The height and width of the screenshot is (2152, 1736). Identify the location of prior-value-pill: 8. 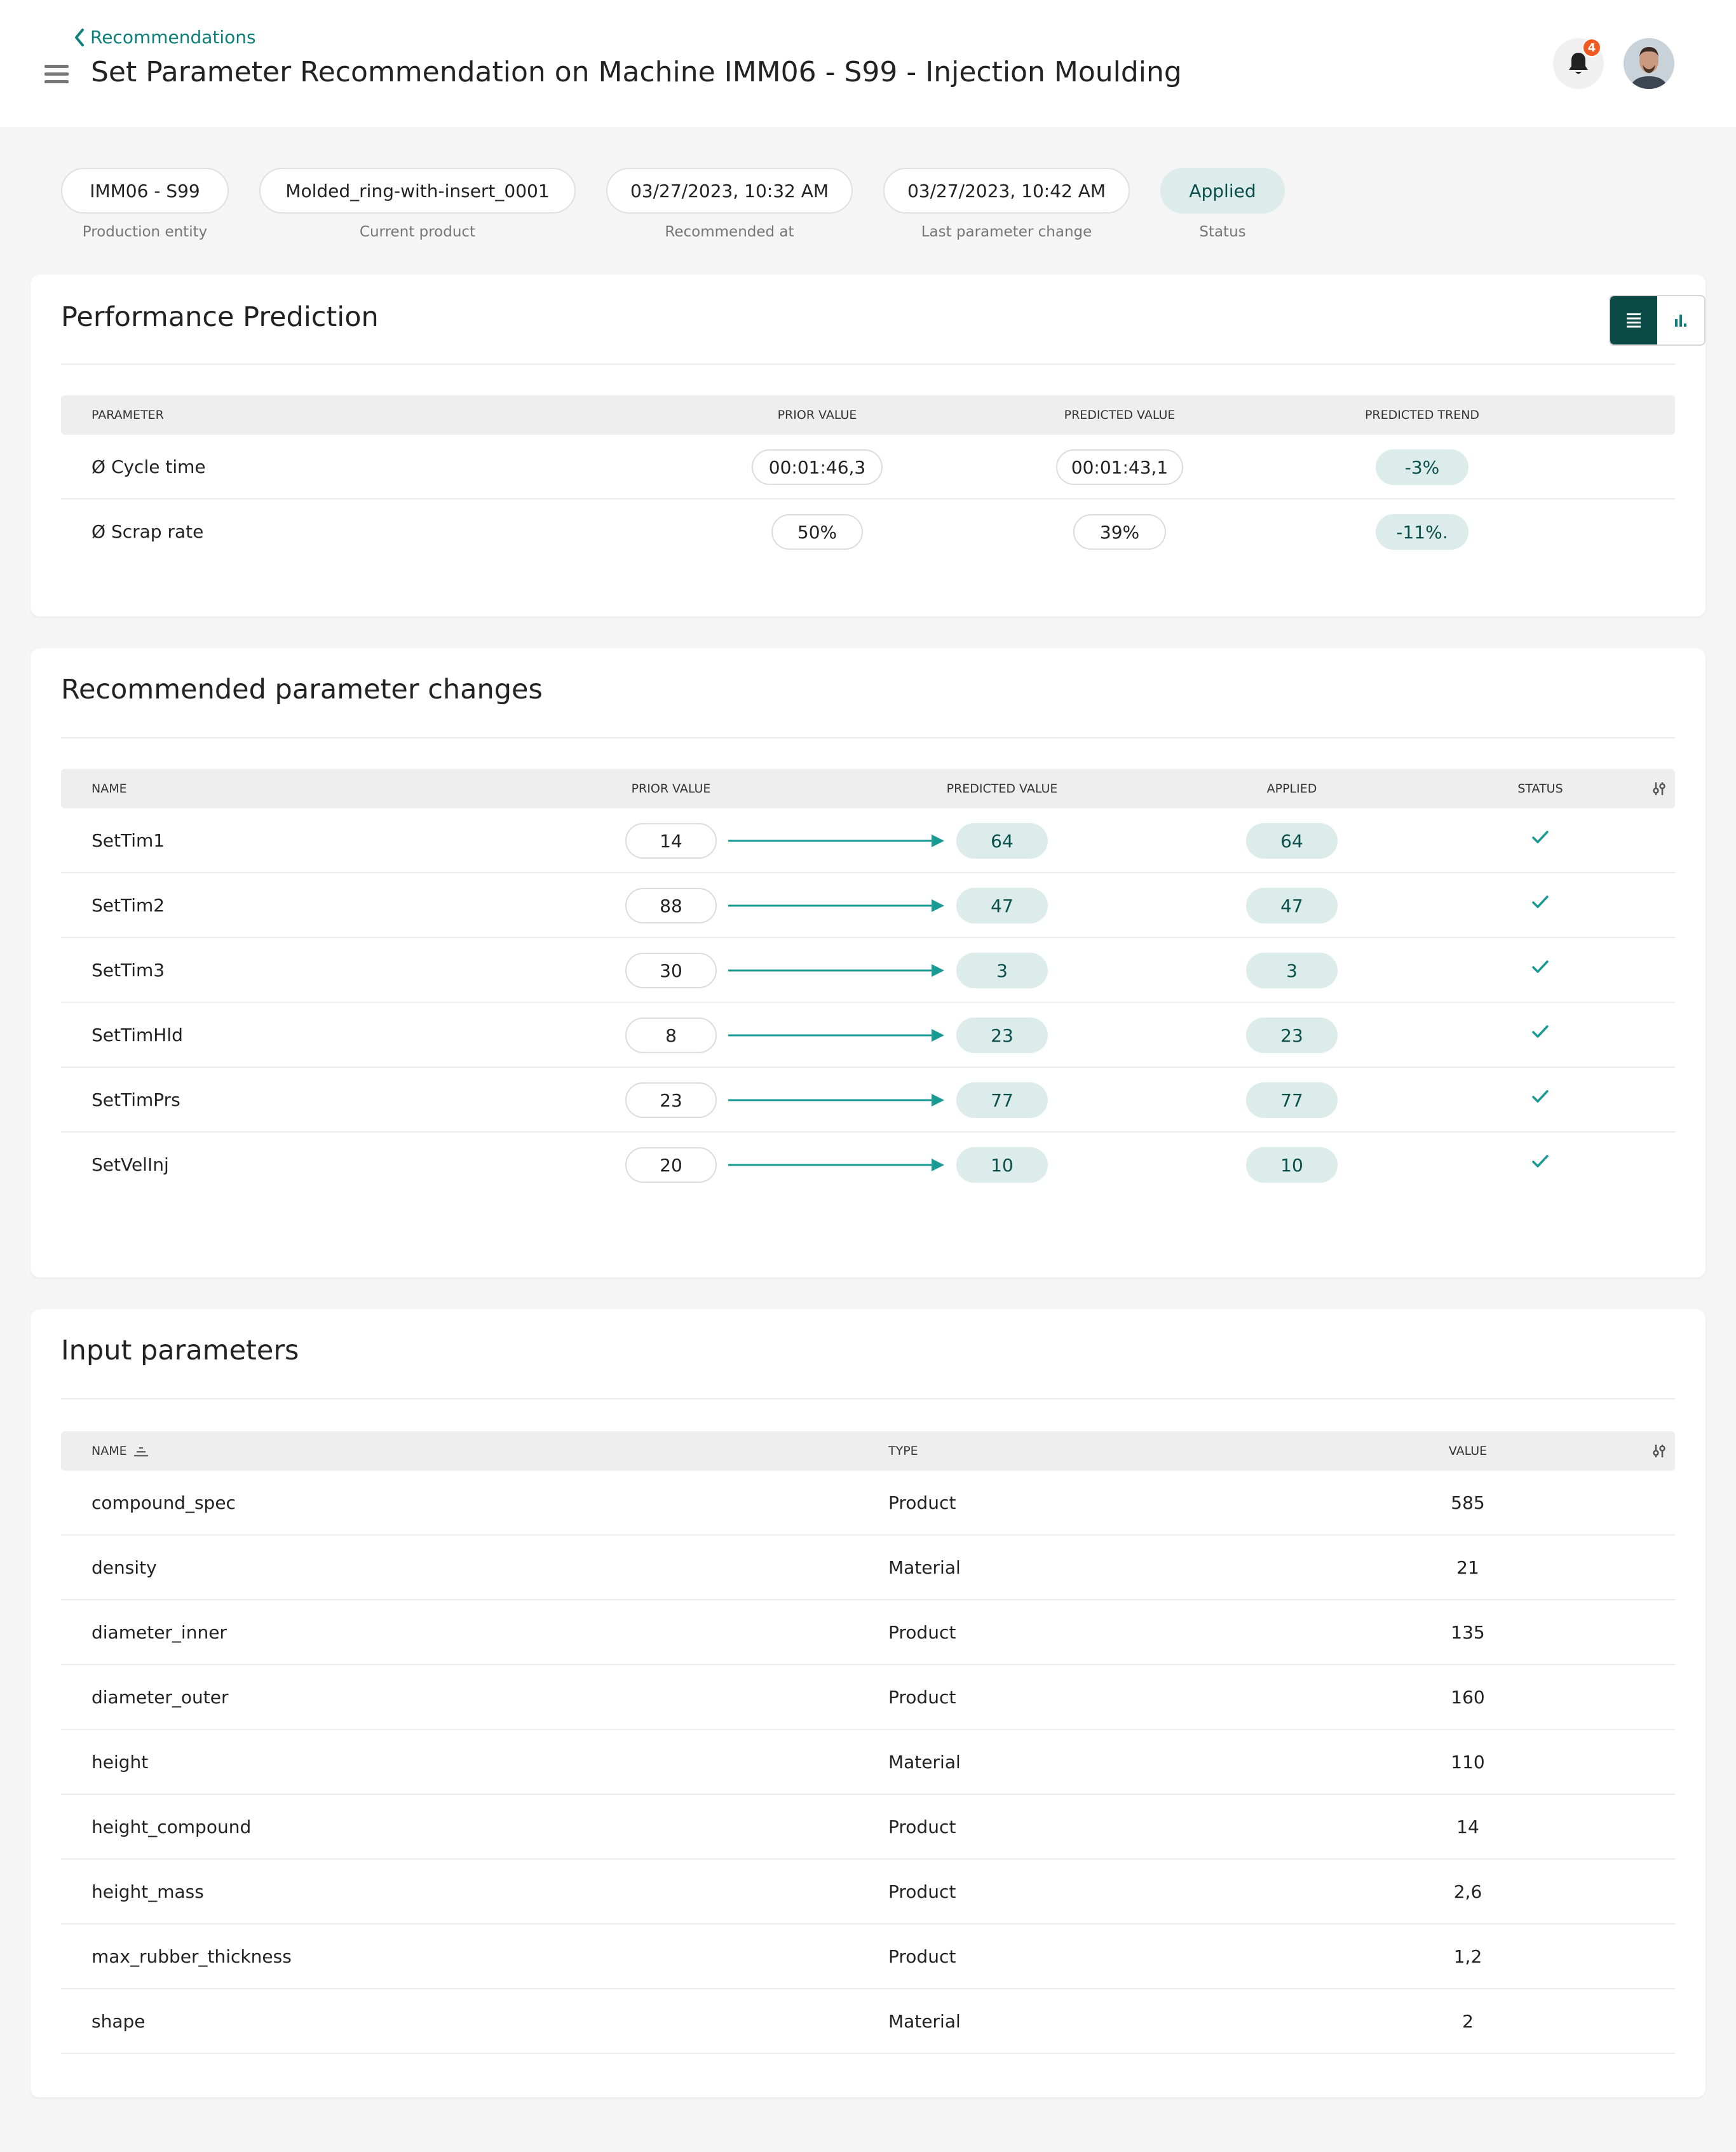
(671, 1035).